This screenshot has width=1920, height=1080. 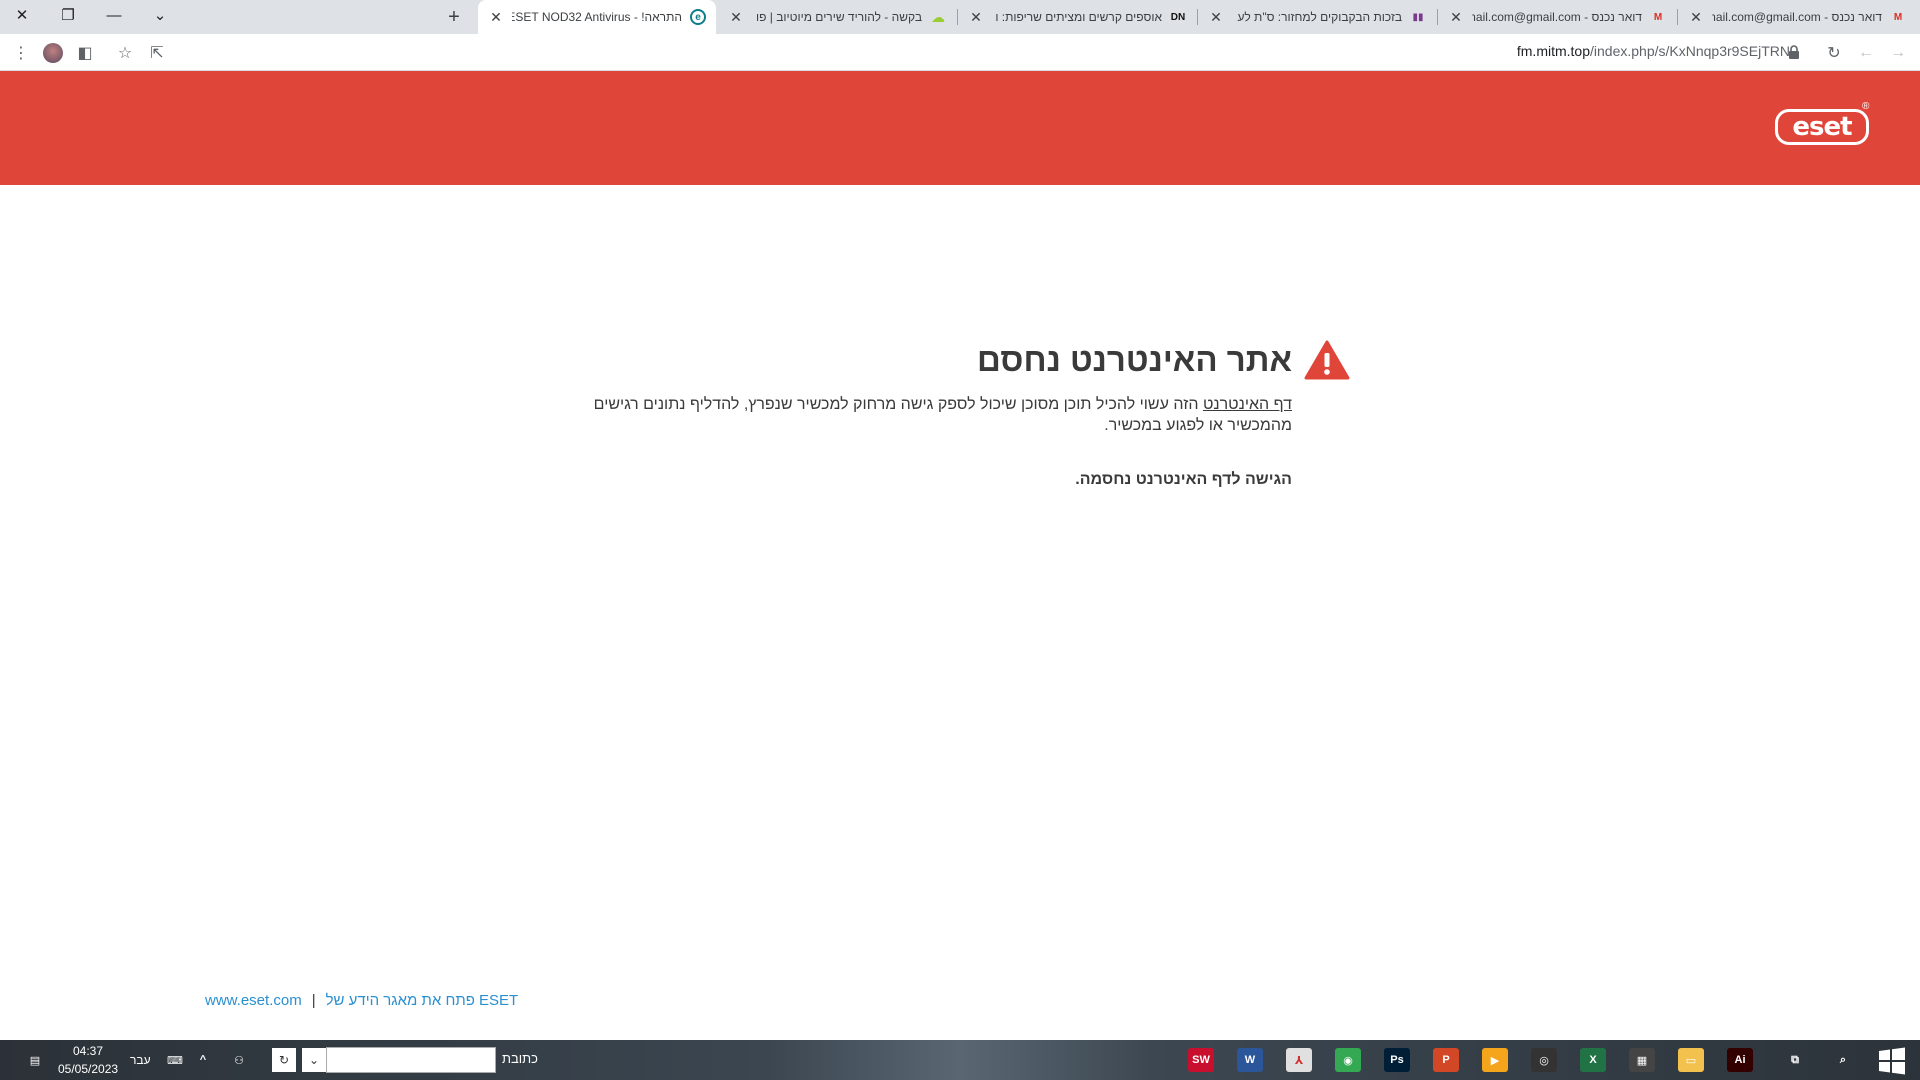 I want to click on arrow-left-icon: ←, so click(x=1866, y=52).